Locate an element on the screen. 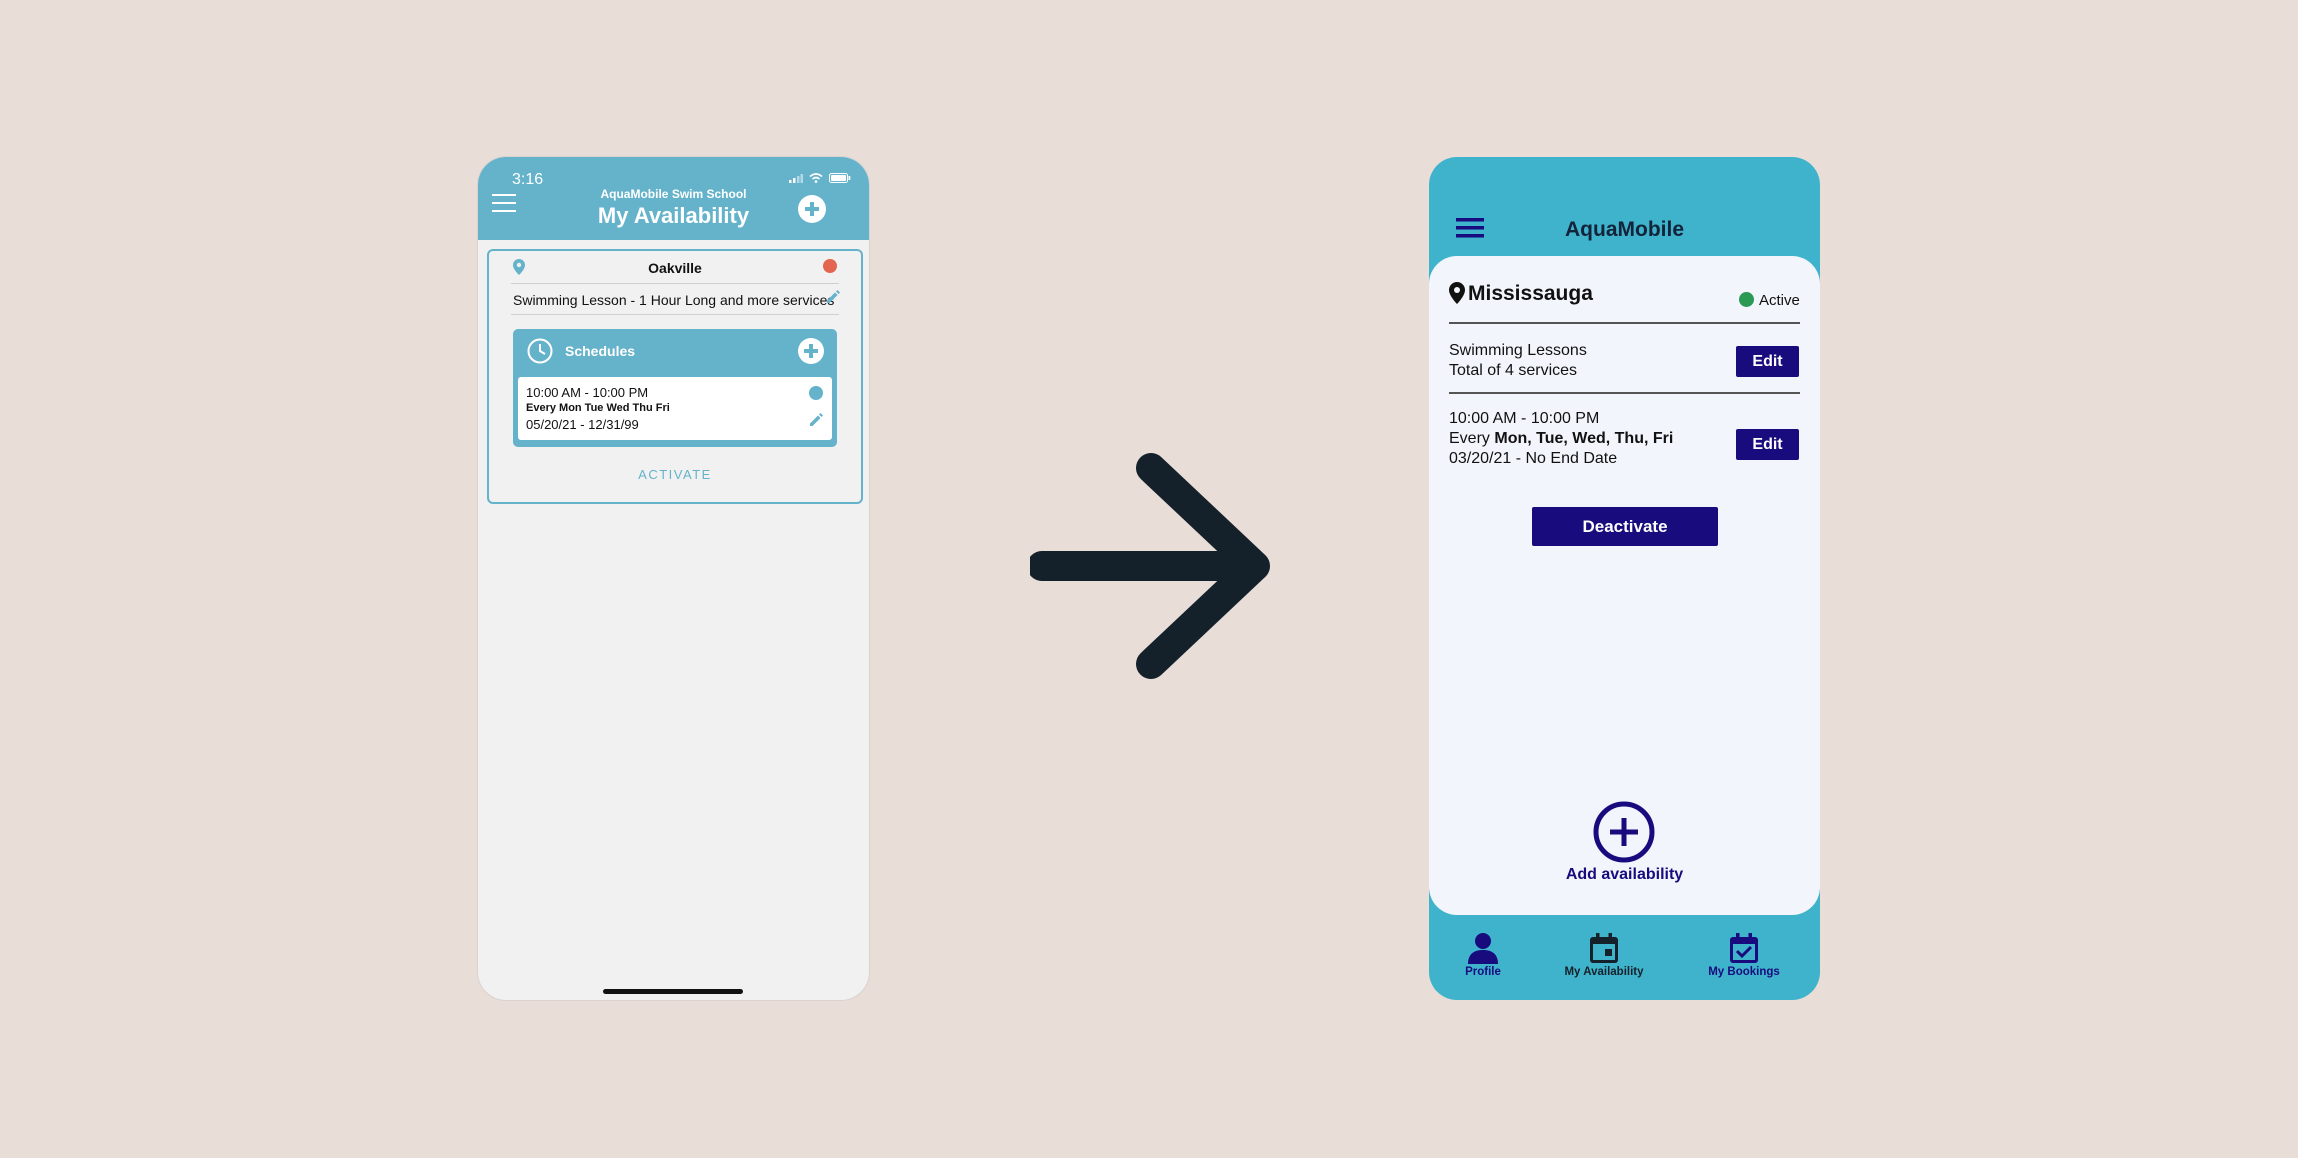  location-name: Oakville is located at coordinates (675, 268).